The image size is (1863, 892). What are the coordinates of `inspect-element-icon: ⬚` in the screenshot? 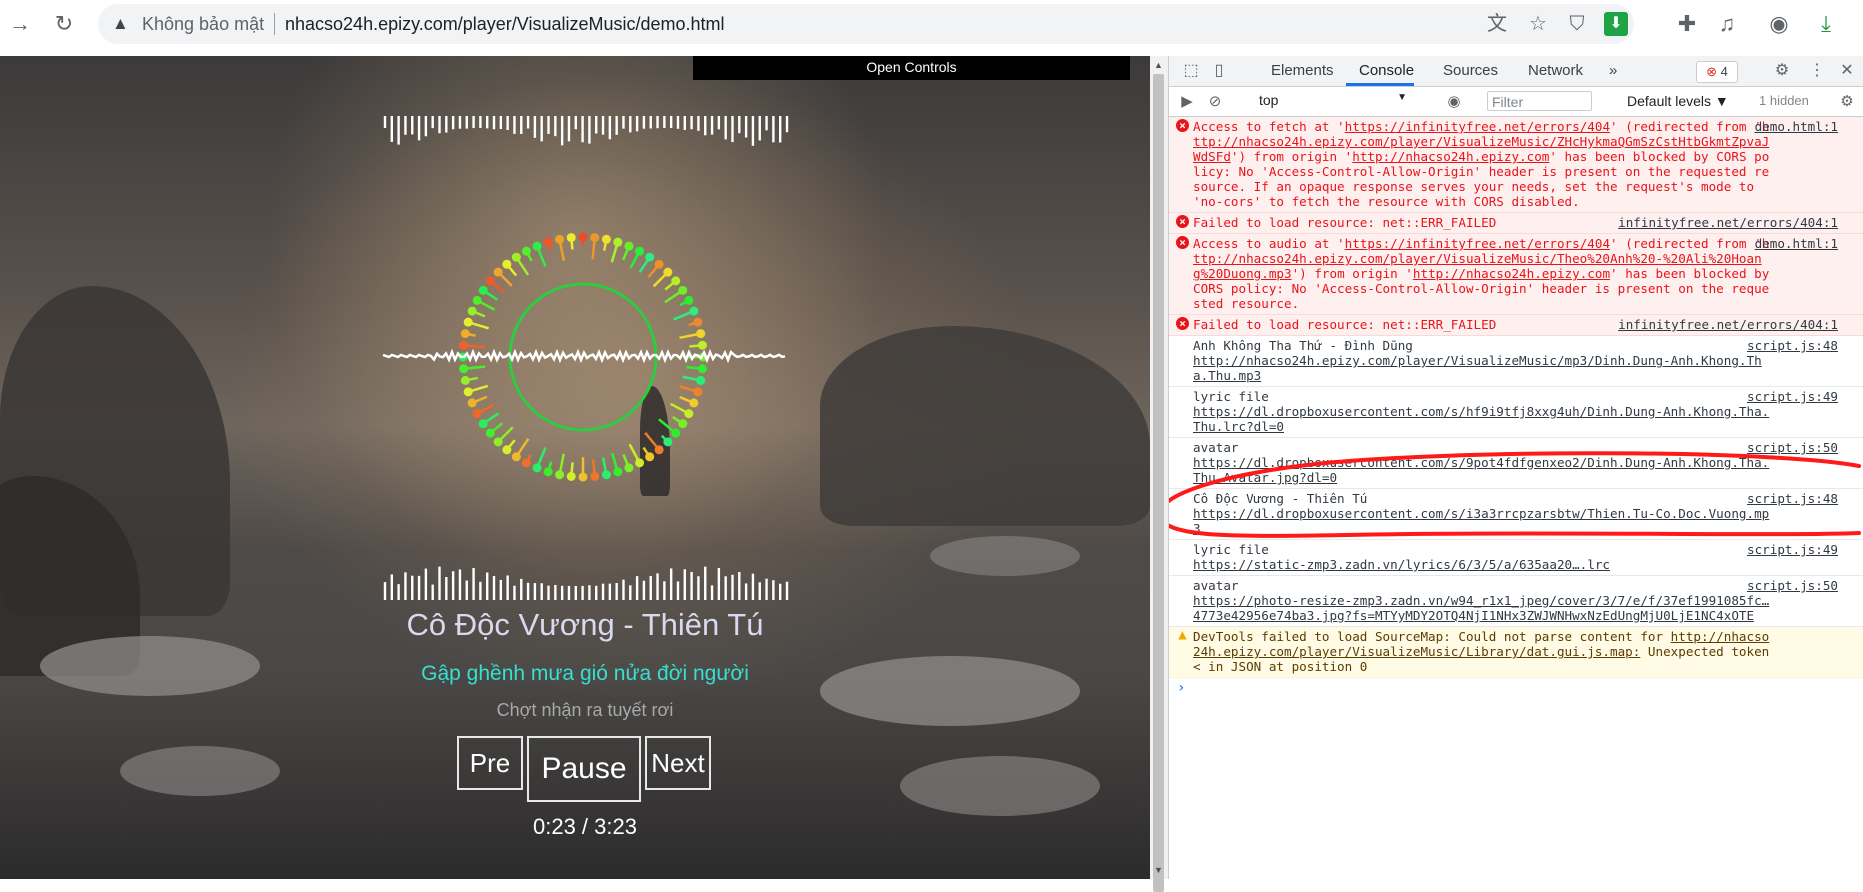 It's located at (1191, 71).